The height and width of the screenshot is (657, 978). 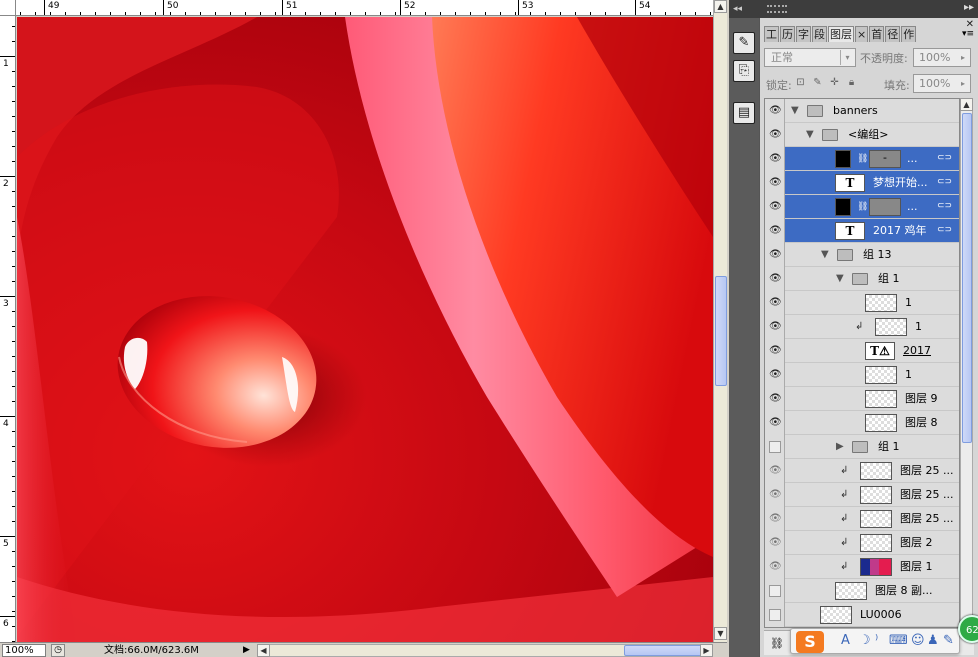 What do you see at coordinates (898, 640) in the screenshot?
I see `ime-keyboard-icon: ⌨` at bounding box center [898, 640].